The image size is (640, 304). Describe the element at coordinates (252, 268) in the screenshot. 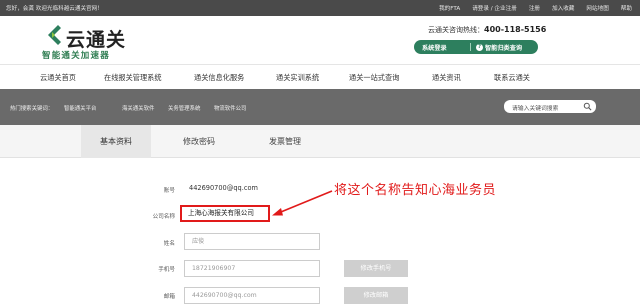

I see `phone-input: 18721906907` at that location.